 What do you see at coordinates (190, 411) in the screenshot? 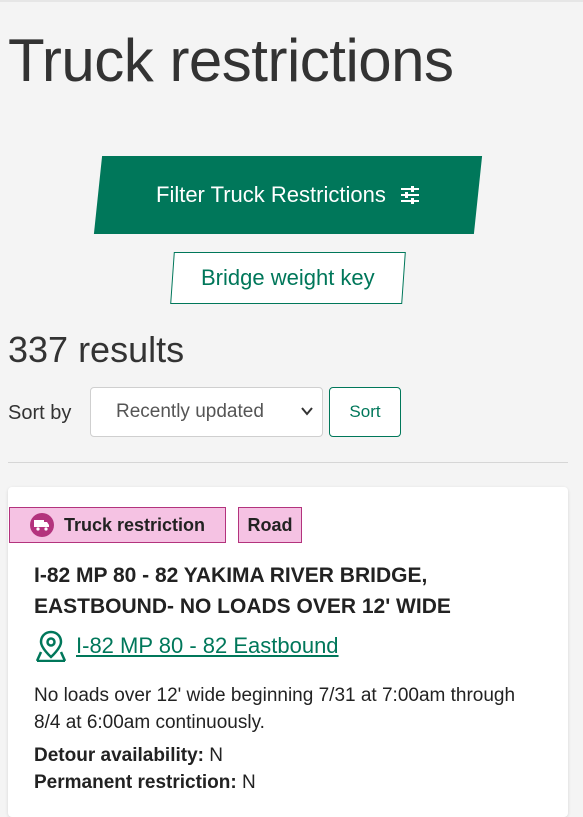
I see `sort-selected-value: Recently updated` at bounding box center [190, 411].